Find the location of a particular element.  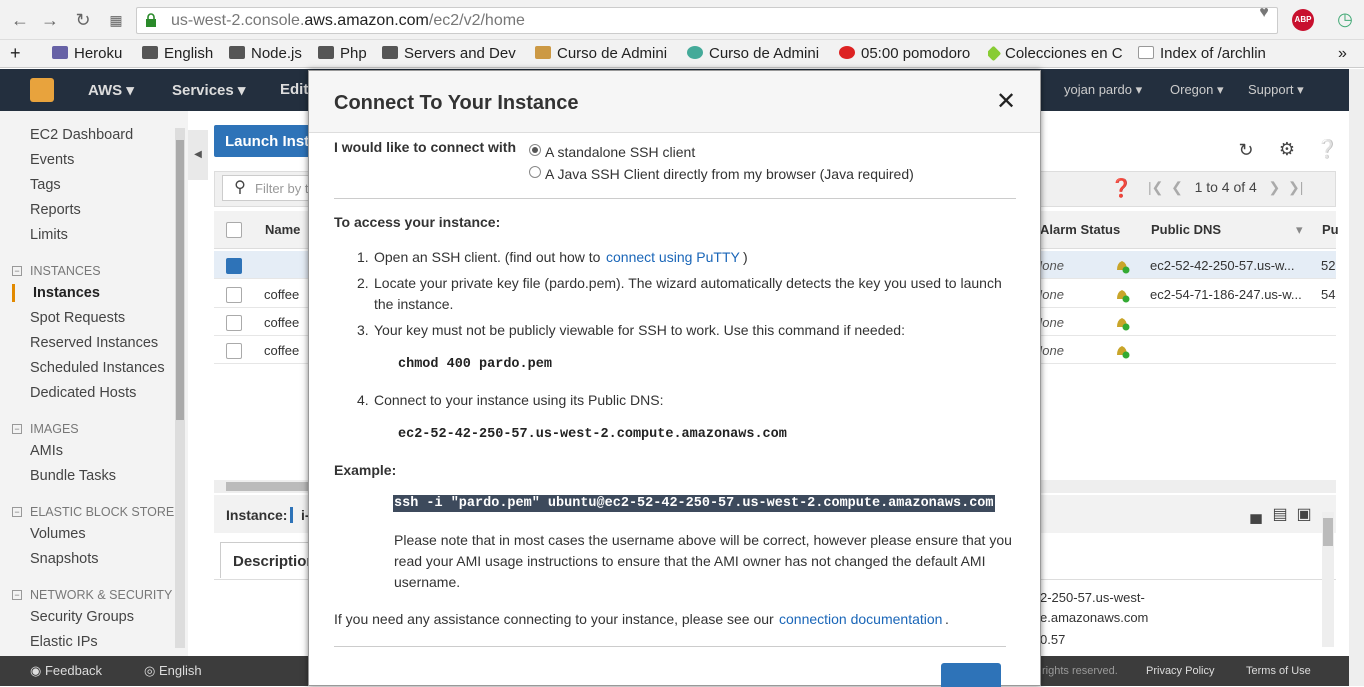

sidebar-item-security-groups: Security Groups is located at coordinates (82, 617).